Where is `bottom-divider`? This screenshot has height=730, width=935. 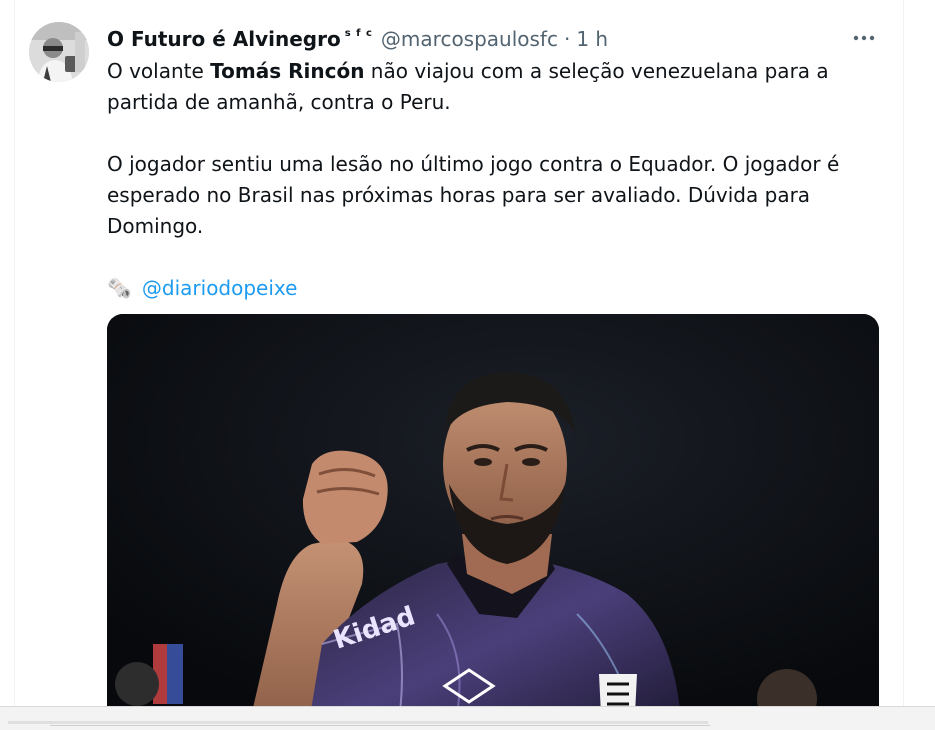 bottom-divider is located at coordinates (380, 727).